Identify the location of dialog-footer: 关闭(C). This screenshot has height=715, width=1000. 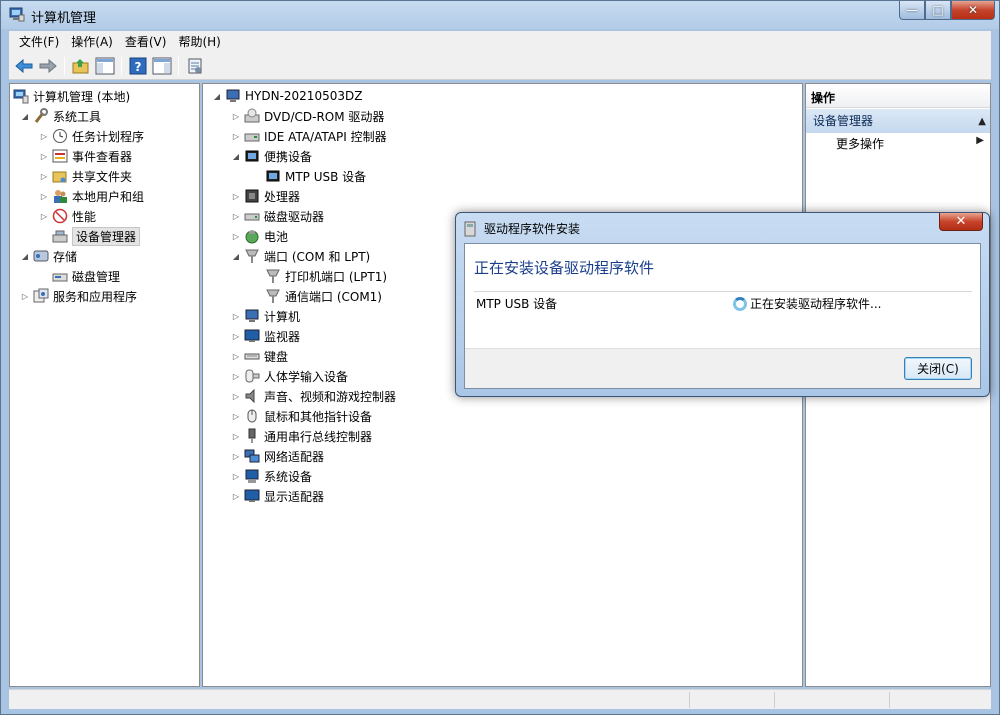
(722, 368).